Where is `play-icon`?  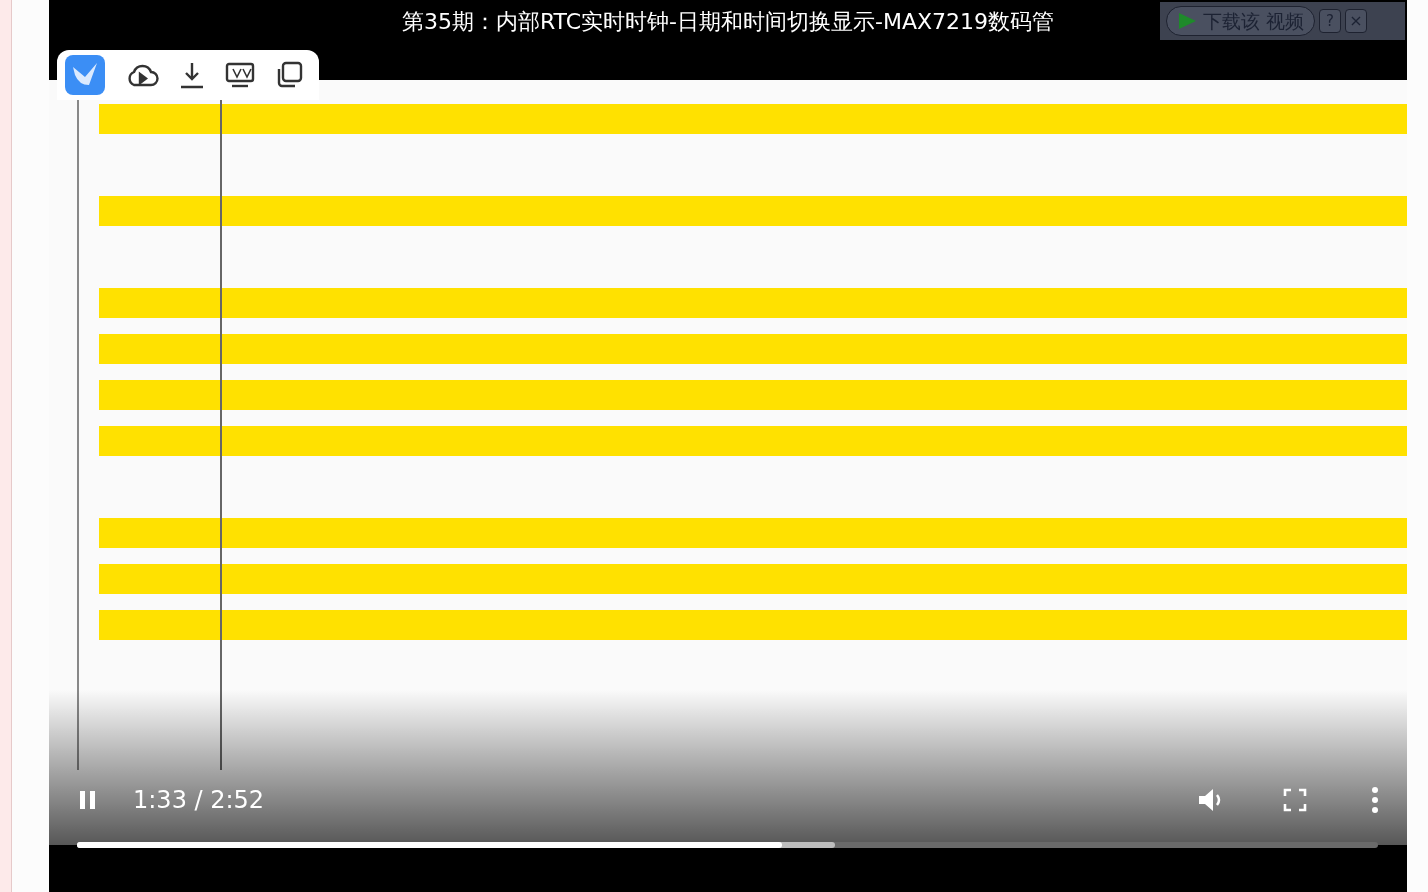 play-icon is located at coordinates (1187, 21).